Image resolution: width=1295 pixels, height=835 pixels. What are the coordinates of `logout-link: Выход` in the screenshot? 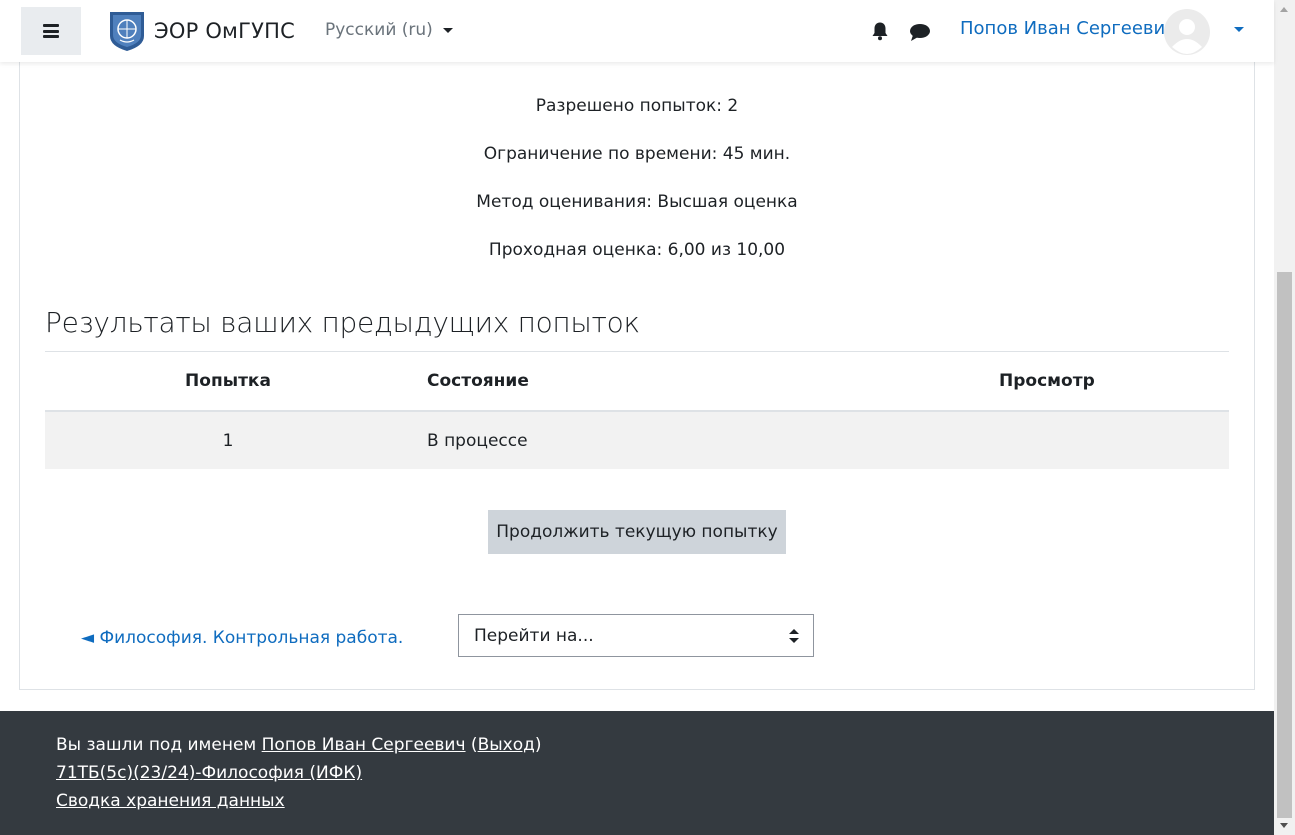 It's located at (506, 745).